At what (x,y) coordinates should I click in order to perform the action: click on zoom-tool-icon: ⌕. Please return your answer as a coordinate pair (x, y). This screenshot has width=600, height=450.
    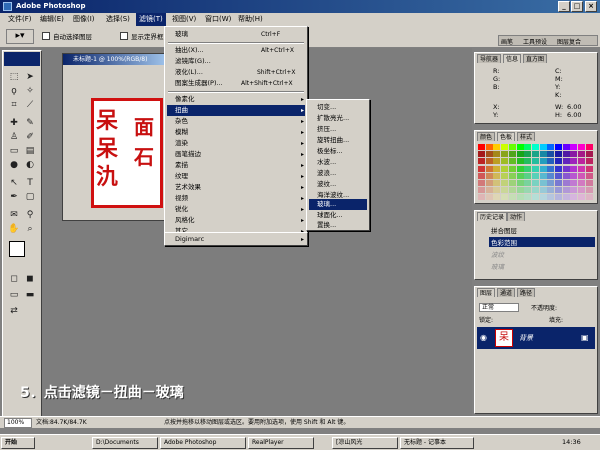
    Looking at the image, I should click on (30, 229).